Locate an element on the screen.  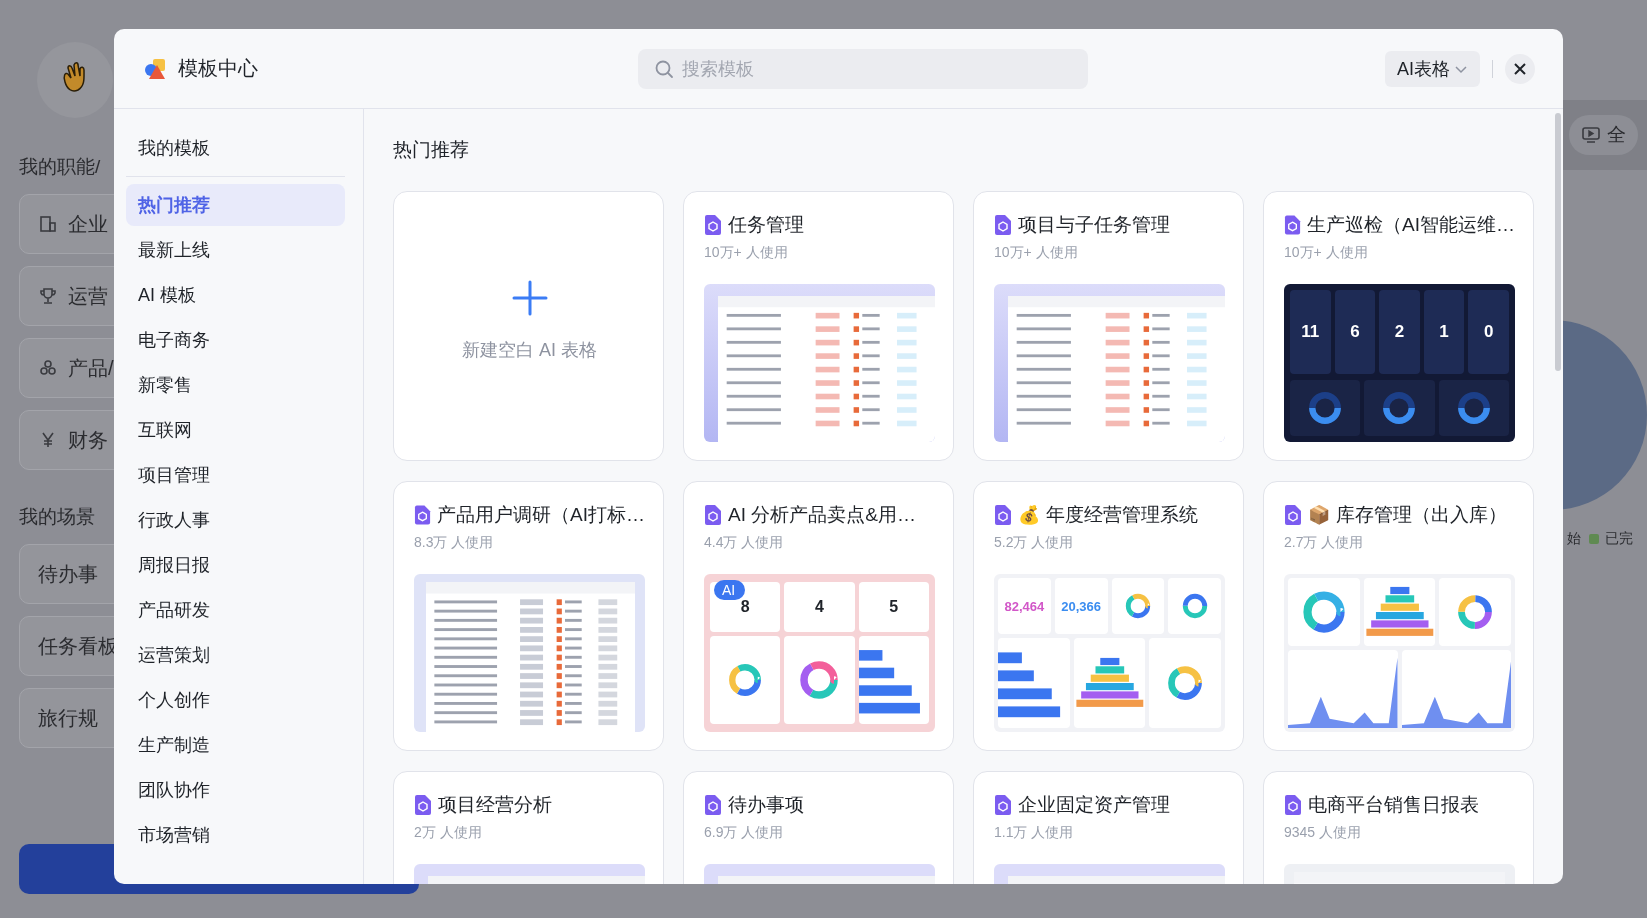
tile-label: 待办事 is located at coordinates (68, 574).